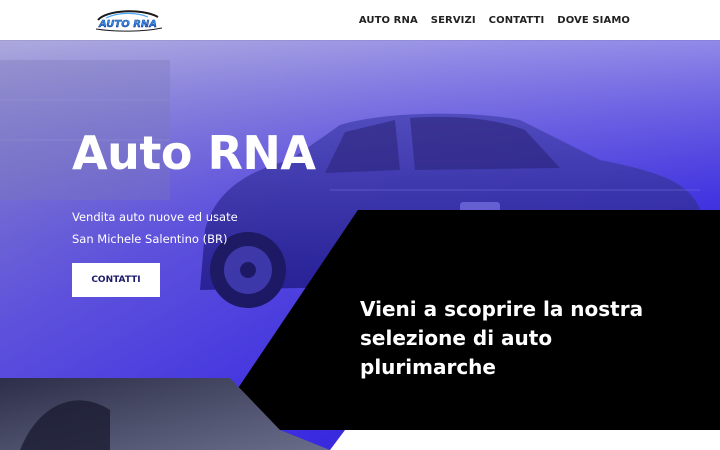 The image size is (720, 450). What do you see at coordinates (453, 20) in the screenshot?
I see `nav-link-servizi: SERVIZI` at bounding box center [453, 20].